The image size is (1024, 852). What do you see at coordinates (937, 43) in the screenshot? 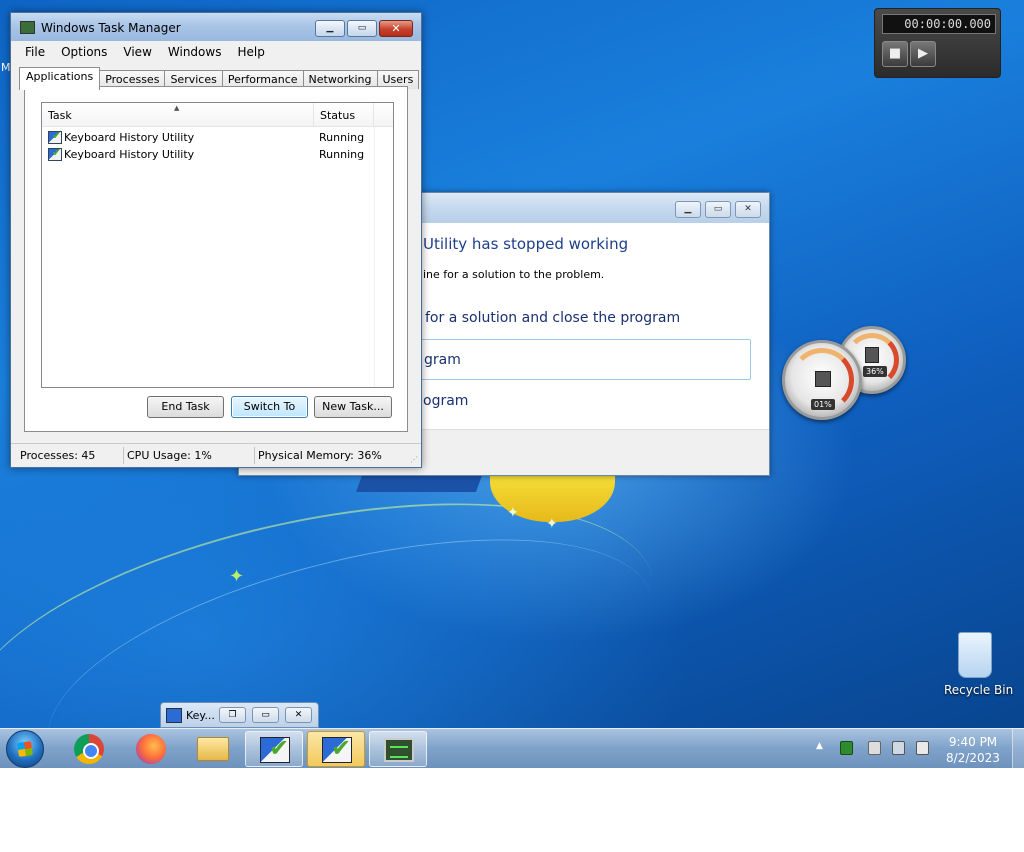
I see `stopwatch-gadget: 00:00:00.000 ■ ▶` at bounding box center [937, 43].